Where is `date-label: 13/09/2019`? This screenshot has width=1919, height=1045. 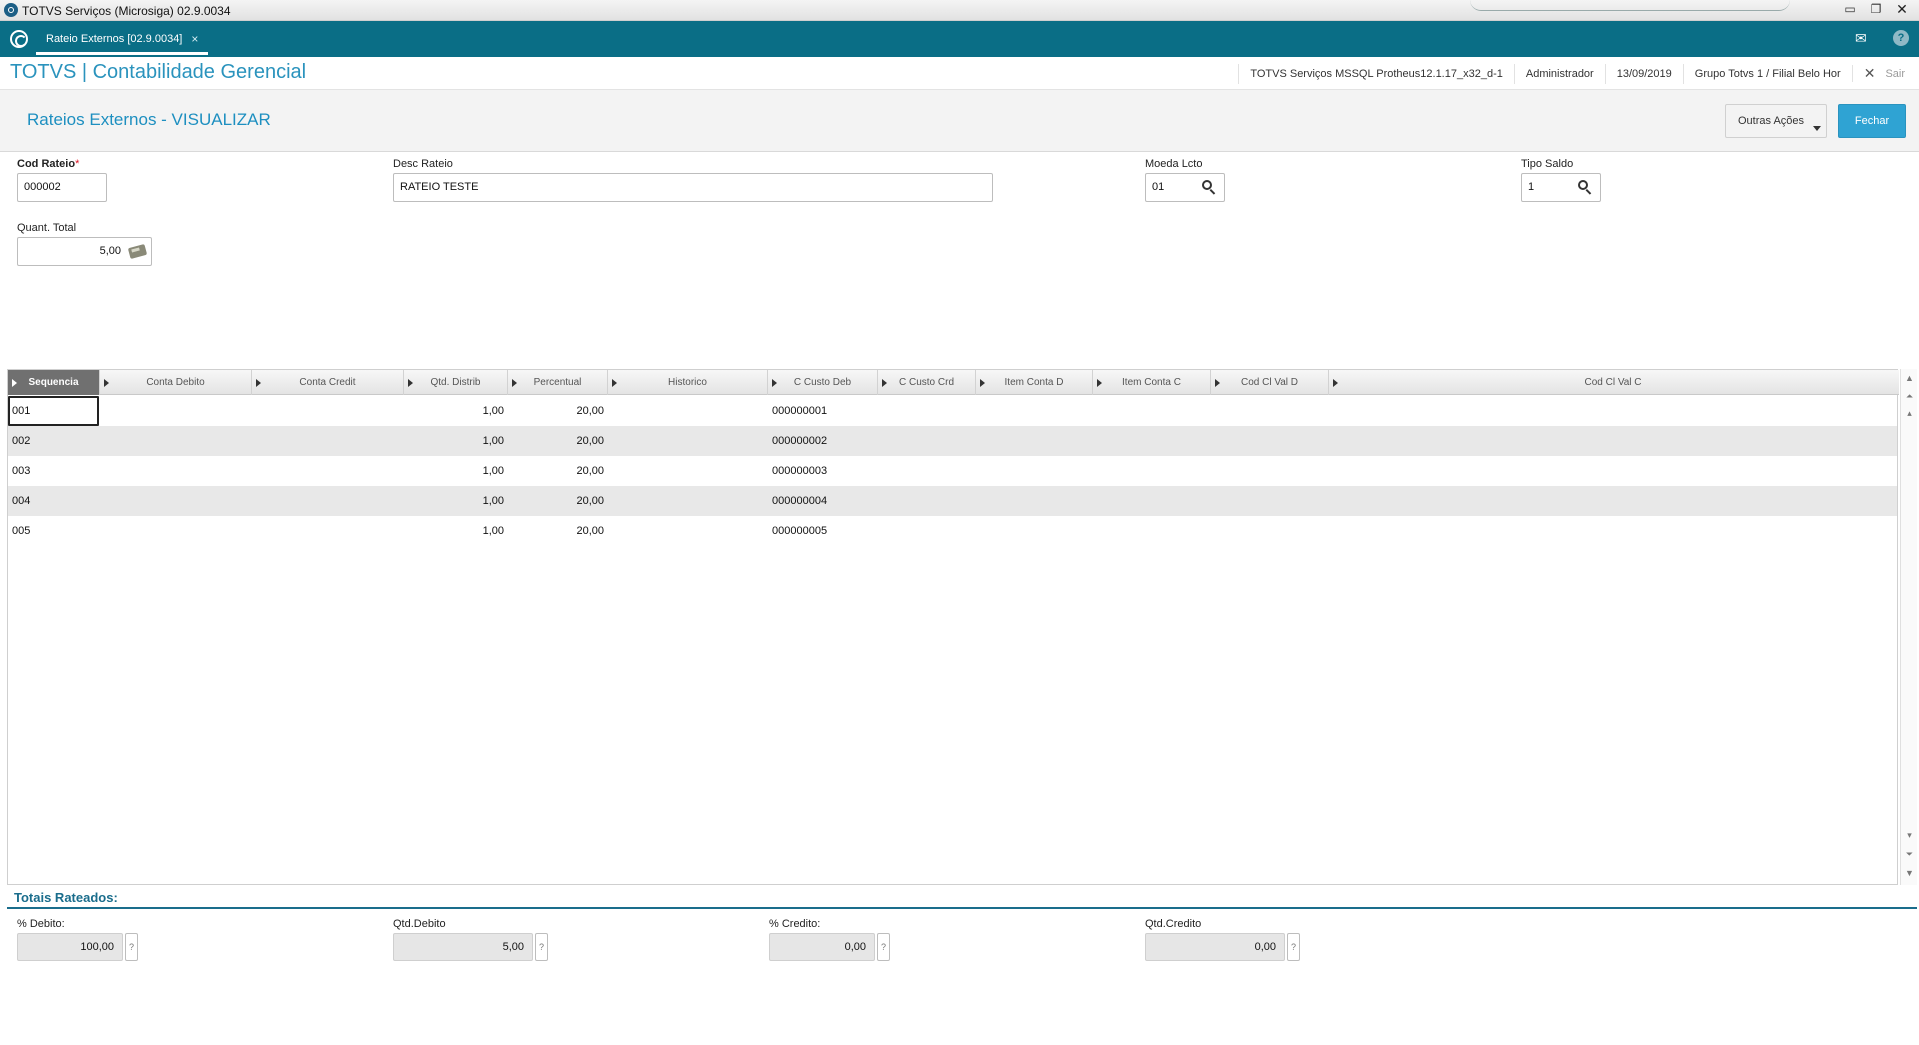
date-label: 13/09/2019 is located at coordinates (1643, 73).